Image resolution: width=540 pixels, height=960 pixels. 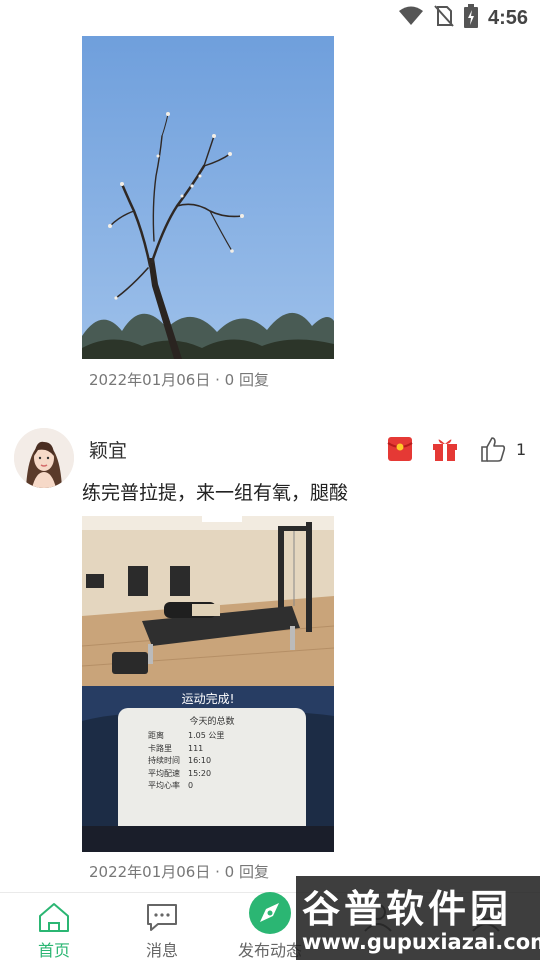 I want to click on nav-item-home: 首页, so click(x=54, y=926).